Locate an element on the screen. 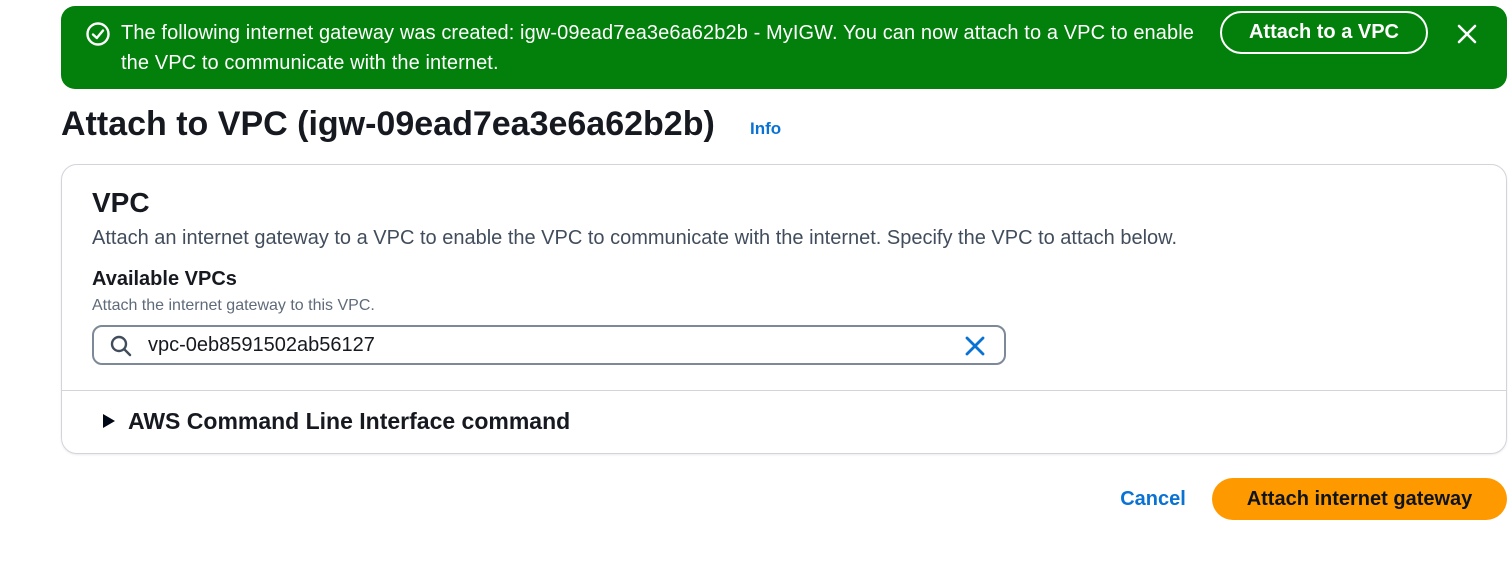  dismiss-flashbar-button is located at coordinates (1467, 34).